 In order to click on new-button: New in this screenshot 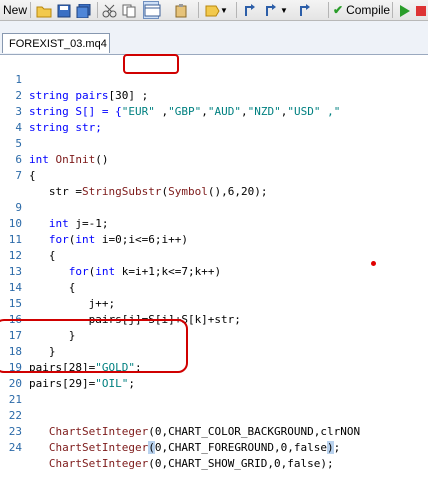, I will do `click(15, 10)`.